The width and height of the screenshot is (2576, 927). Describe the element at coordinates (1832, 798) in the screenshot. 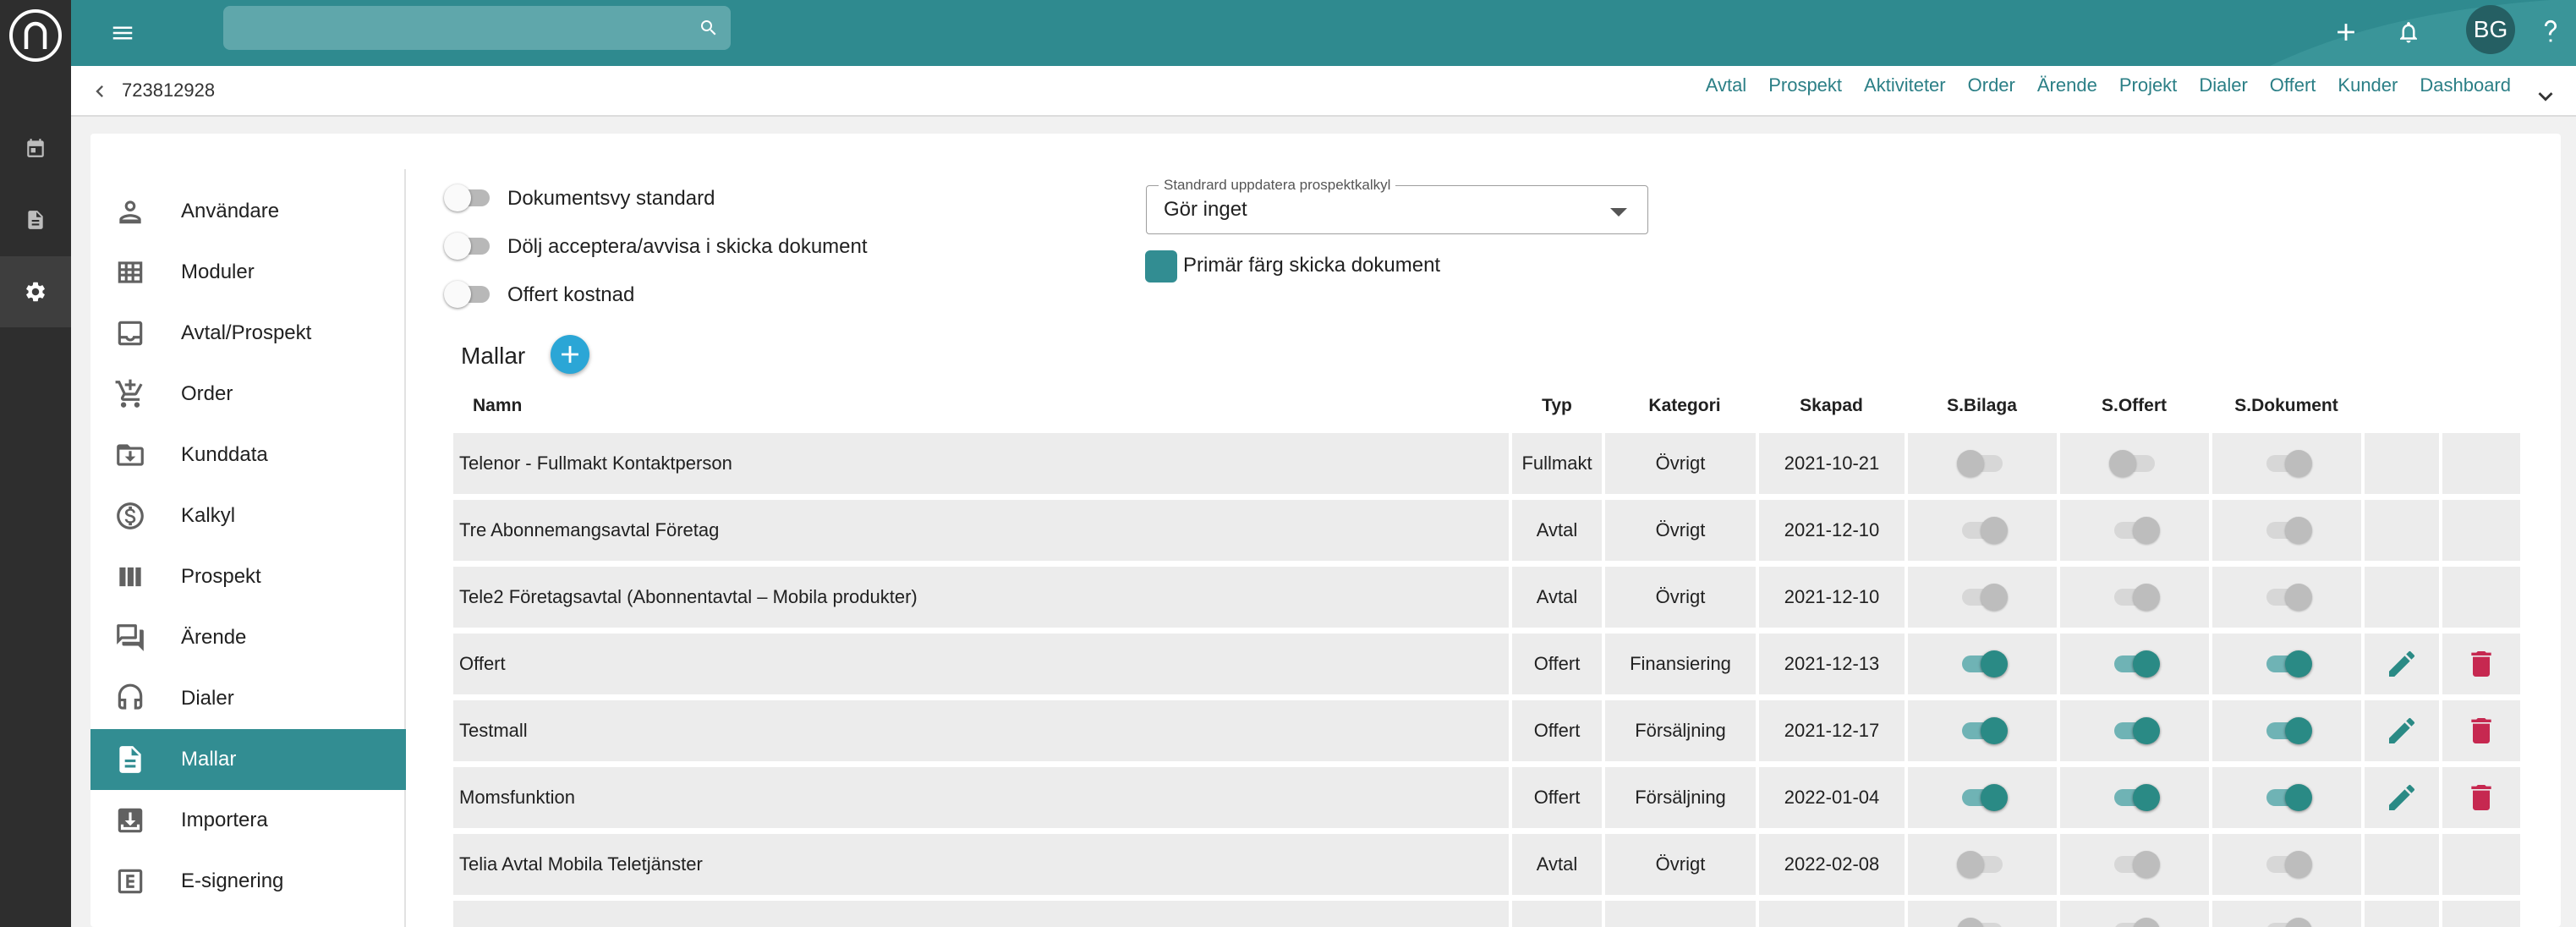

I see `cell-created: 2022-01-04` at that location.